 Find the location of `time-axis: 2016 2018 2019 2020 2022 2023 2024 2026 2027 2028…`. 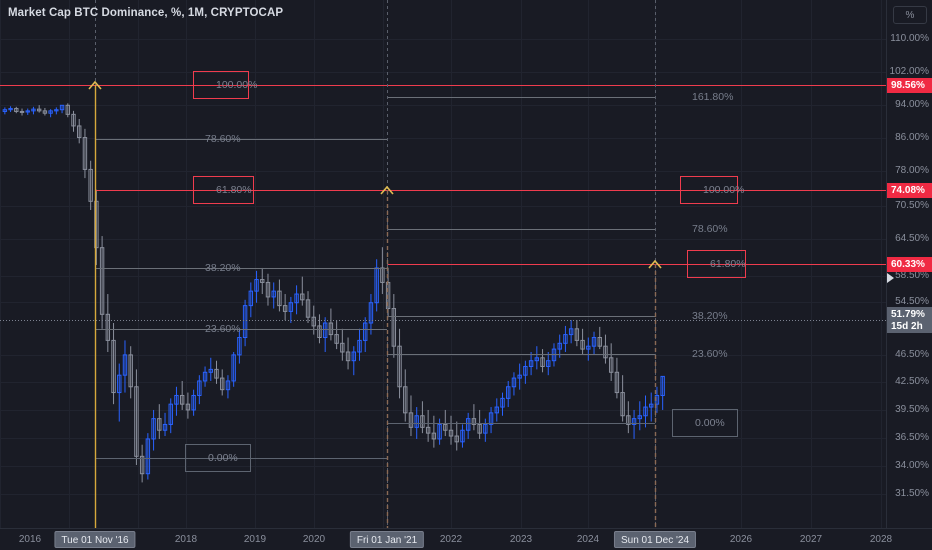

time-axis: 2016 2018 2019 2020 2022 2023 2024 2026 2027 2028… is located at coordinates (466, 539).